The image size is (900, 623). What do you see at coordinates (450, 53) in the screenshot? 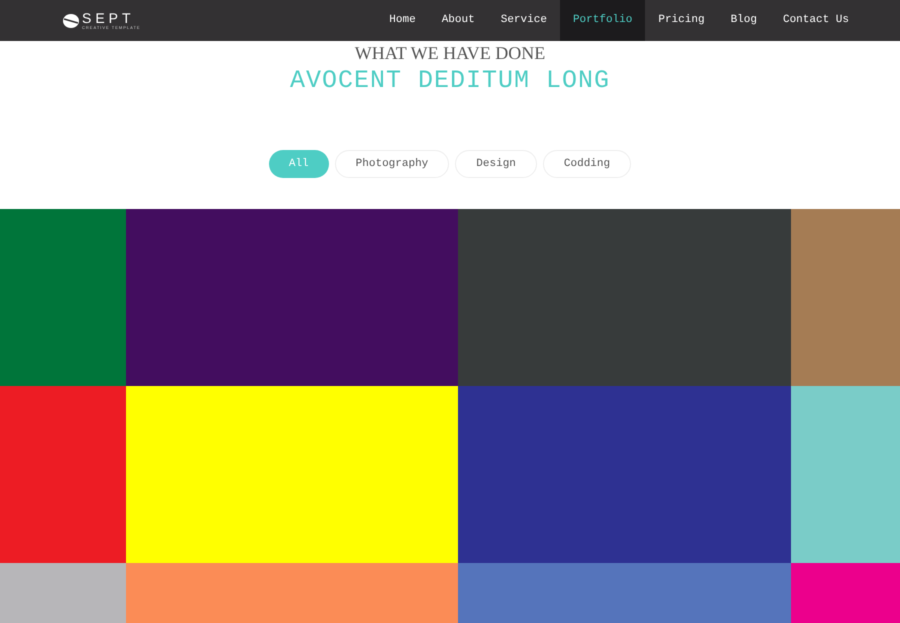
I see `section-kicker: WHAT WE HAVE DONE` at bounding box center [450, 53].